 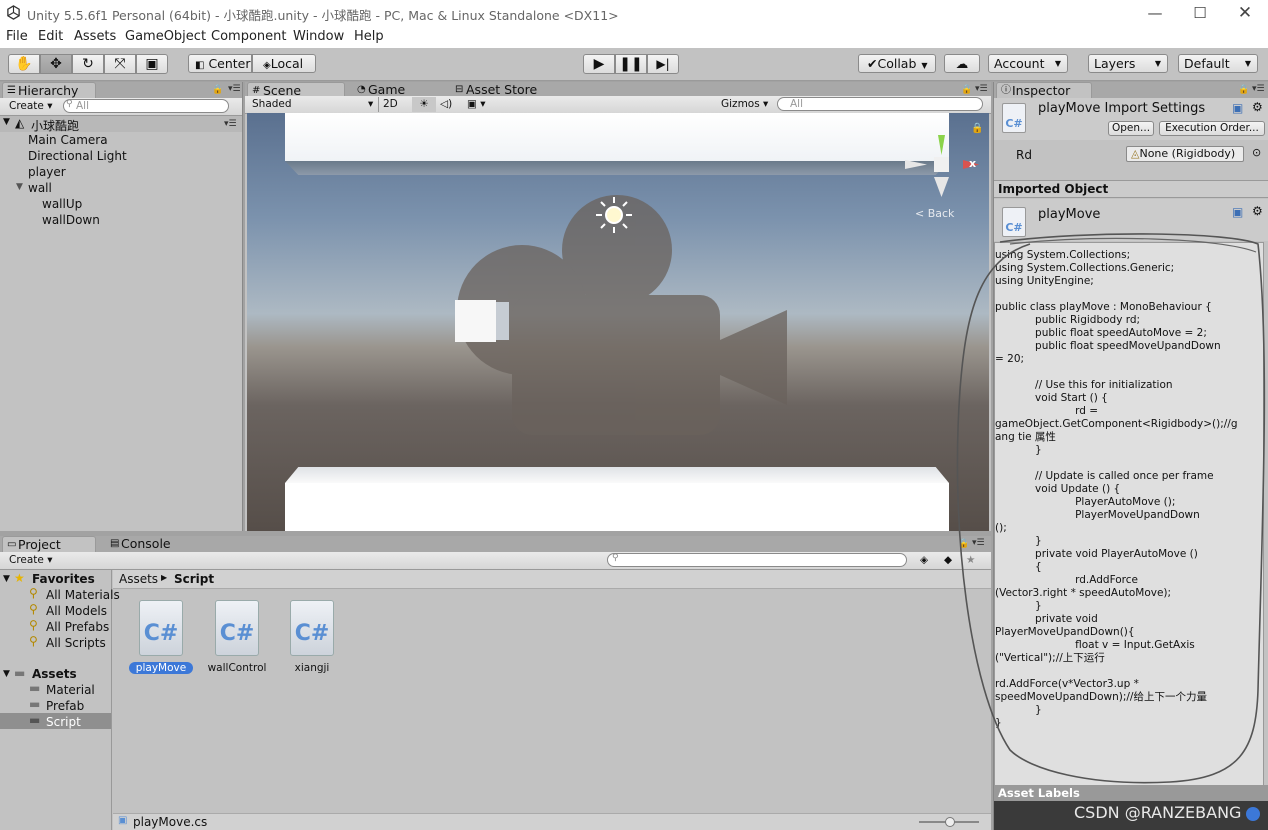 I want to click on minimize-icon: —, so click(x=1155, y=13).